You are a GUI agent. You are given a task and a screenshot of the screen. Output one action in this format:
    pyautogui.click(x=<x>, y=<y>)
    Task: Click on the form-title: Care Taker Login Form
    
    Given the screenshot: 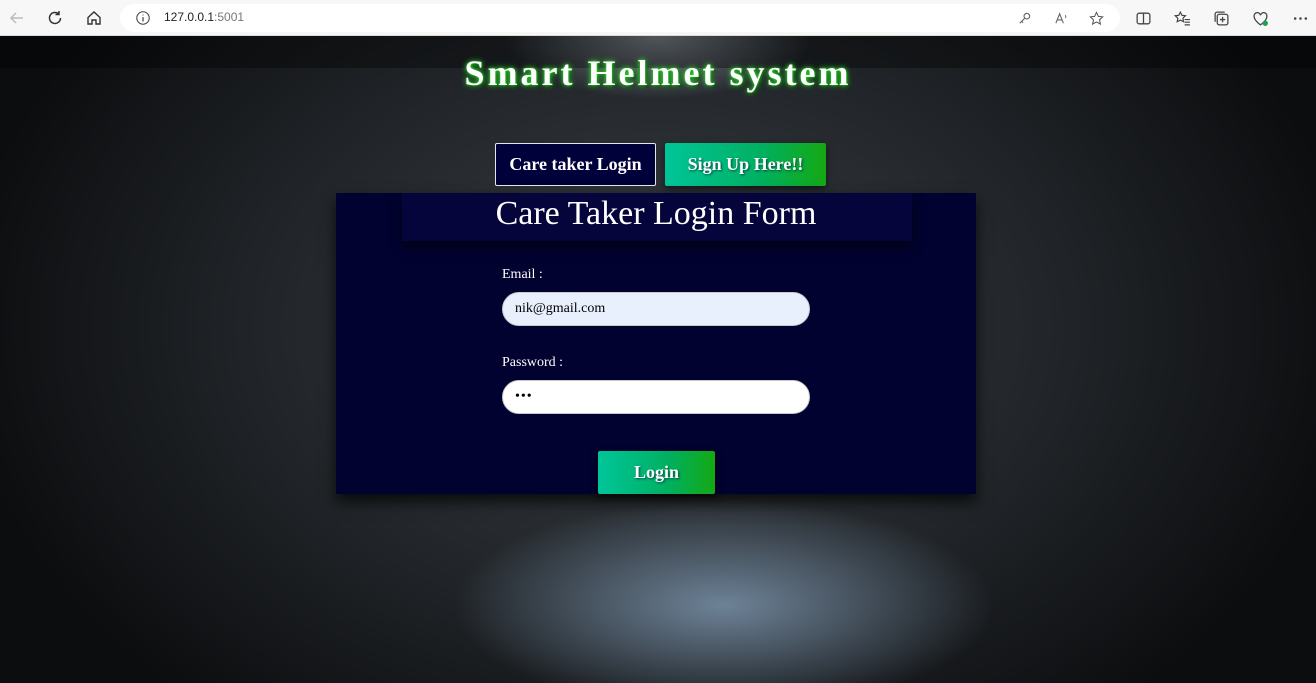 What is the action you would take?
    pyautogui.click(x=656, y=213)
    